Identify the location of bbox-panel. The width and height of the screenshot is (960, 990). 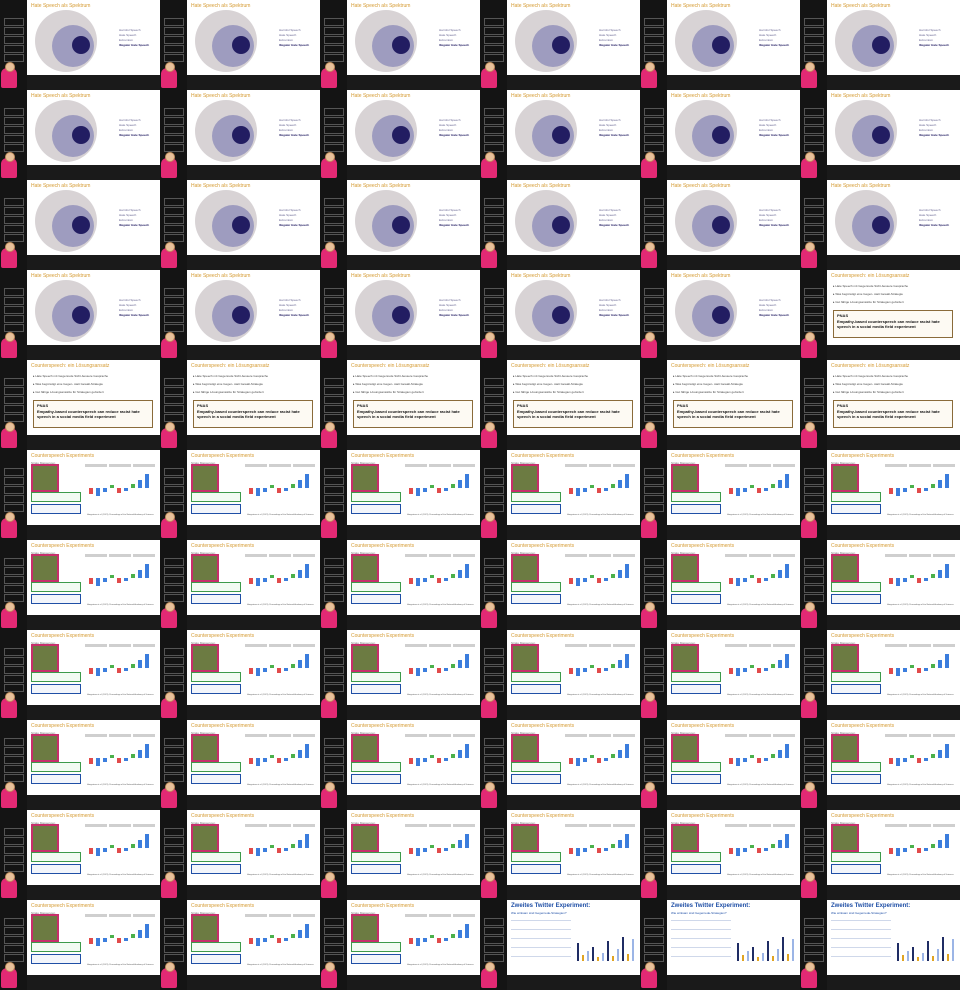
(216, 689).